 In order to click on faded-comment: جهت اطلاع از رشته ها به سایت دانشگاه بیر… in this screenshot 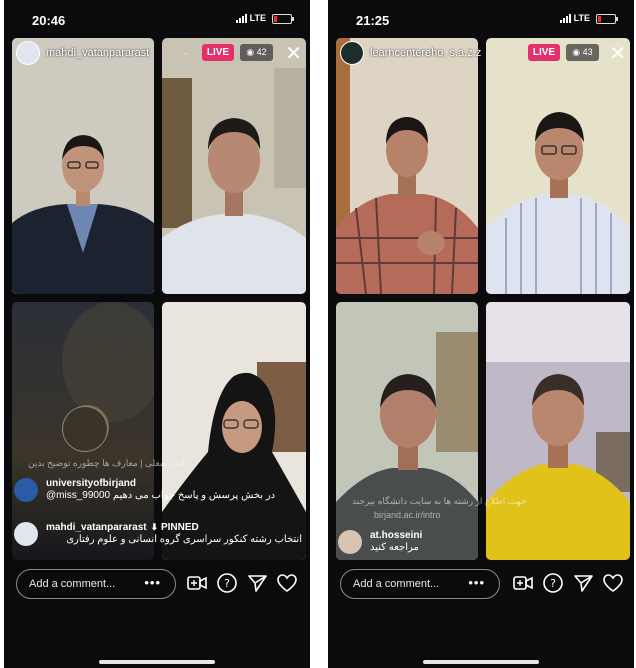, I will do `click(439, 501)`.